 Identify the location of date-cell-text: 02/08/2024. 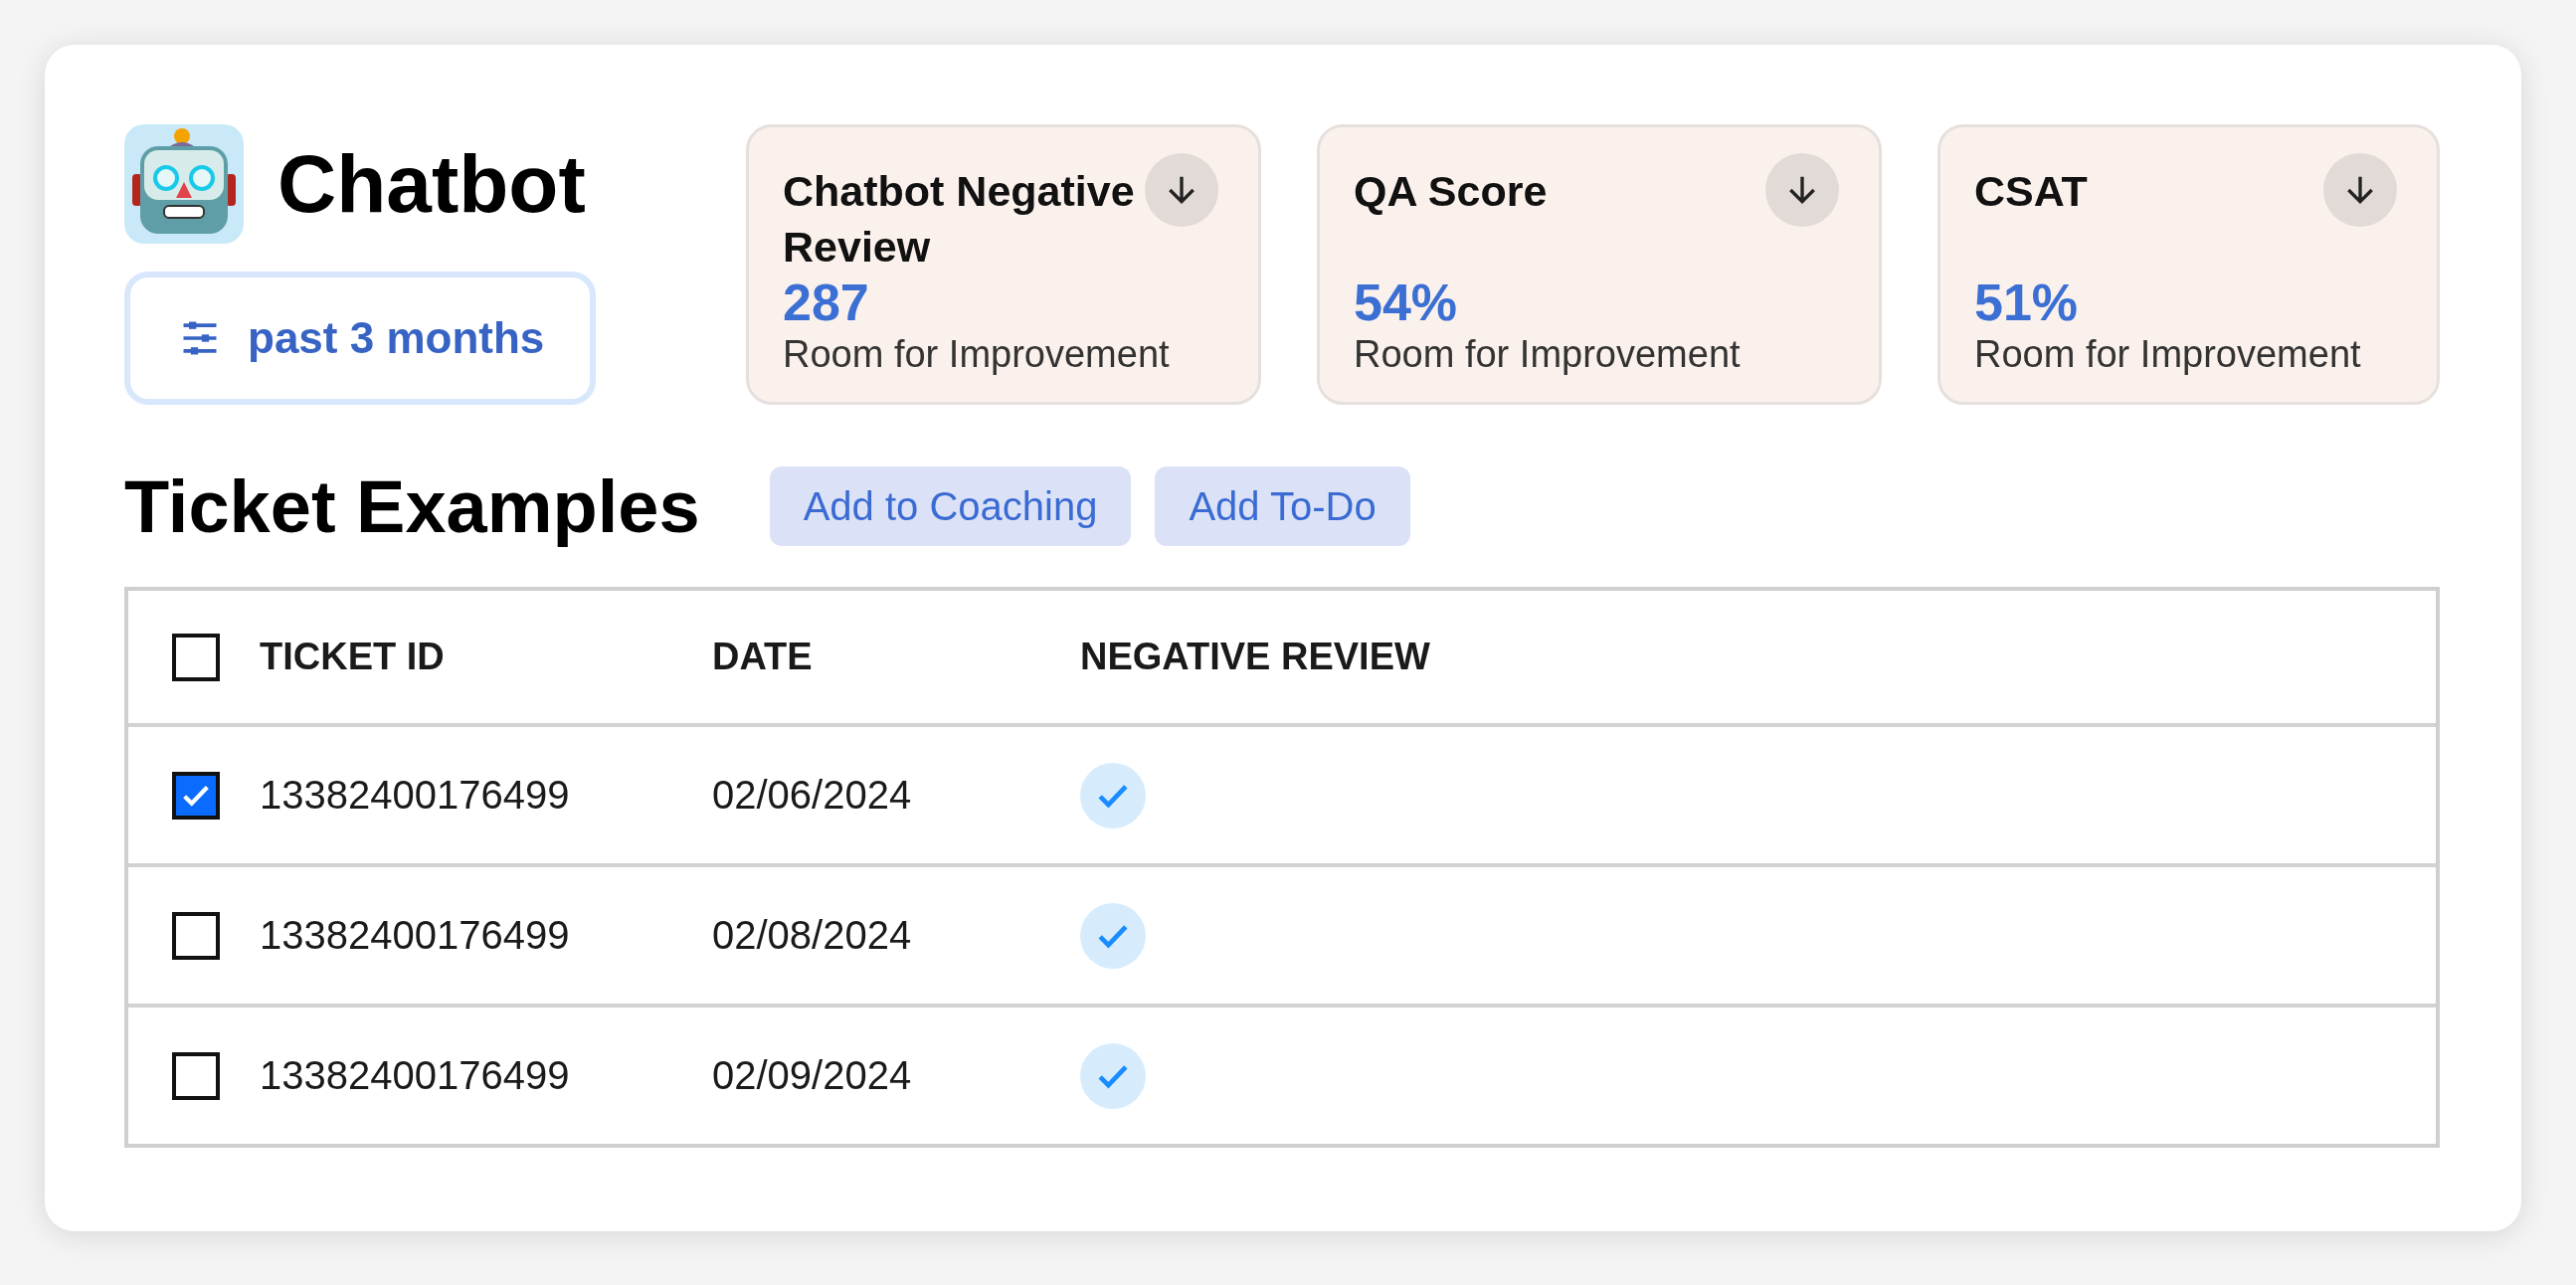
(812, 936).